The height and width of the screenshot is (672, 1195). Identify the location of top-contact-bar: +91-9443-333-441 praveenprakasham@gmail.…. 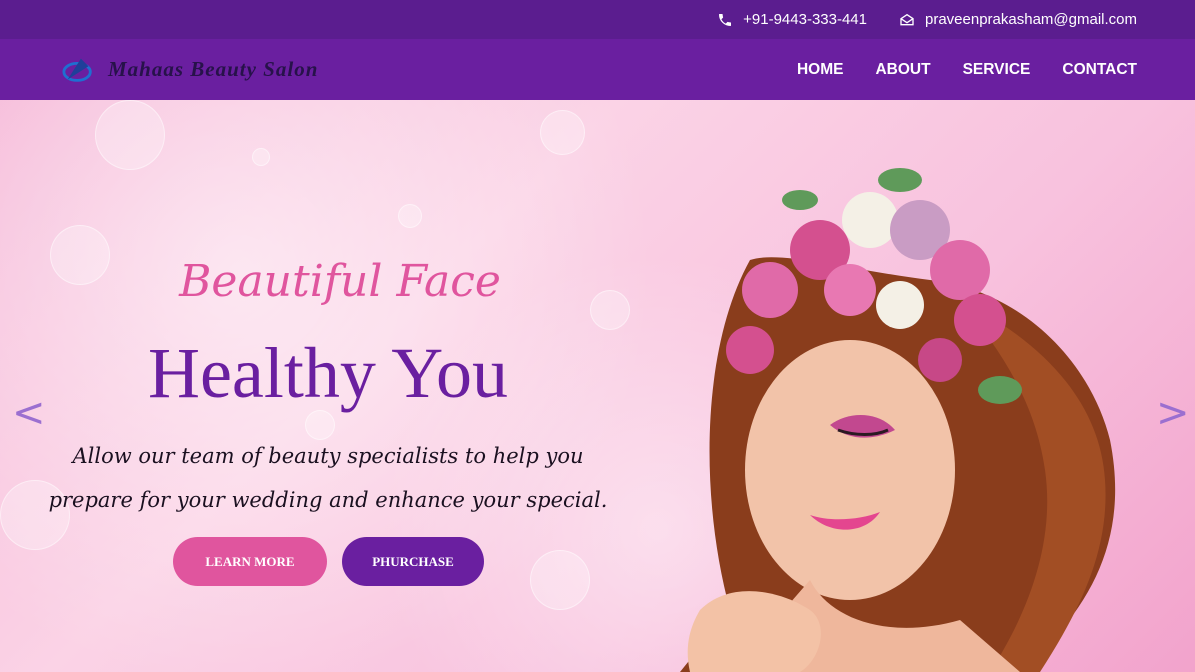
(597, 19).